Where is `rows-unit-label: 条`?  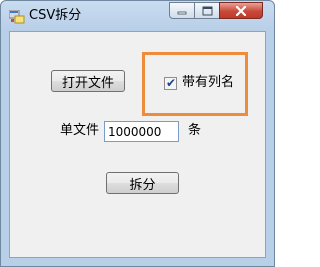
rows-unit-label: 条 is located at coordinates (195, 130).